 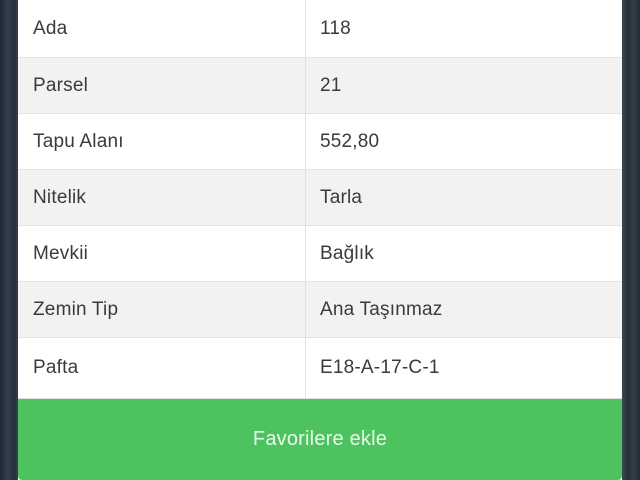 I want to click on detail-row-zemin-tip: Zemin Tip Ana Taşınmaz, so click(x=320, y=310).